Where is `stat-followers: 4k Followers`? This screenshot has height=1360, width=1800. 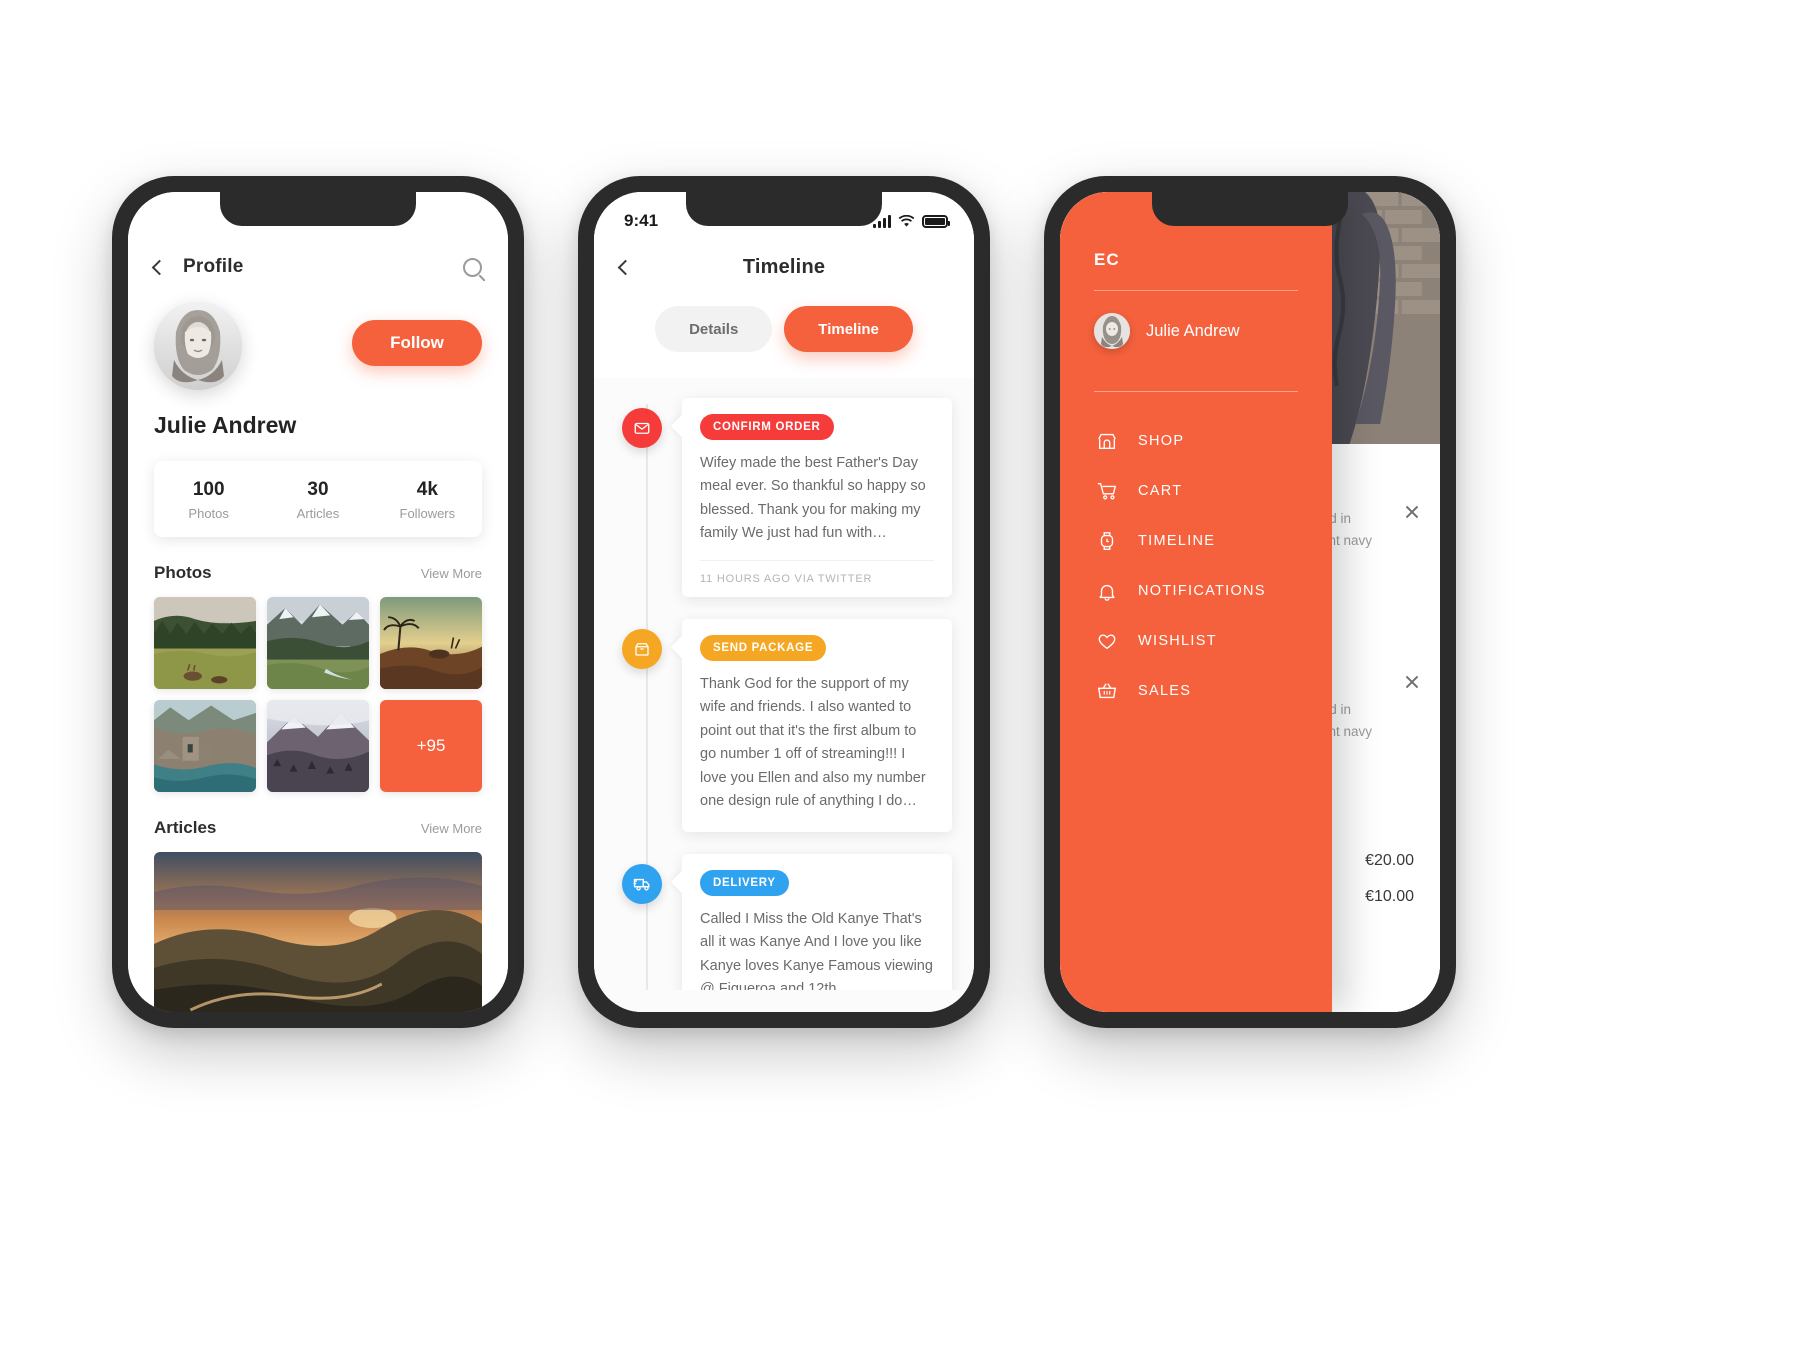
stat-followers: 4k Followers is located at coordinates (427, 500).